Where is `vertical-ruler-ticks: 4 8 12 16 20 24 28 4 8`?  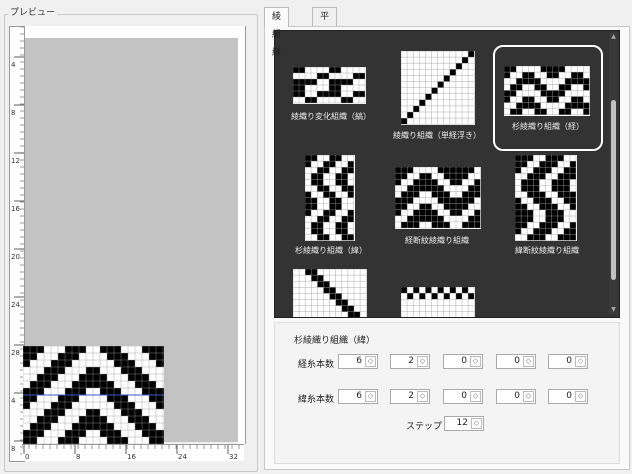 vertical-ruler-ticks: 4 8 12 16 20 24 28 4 8 is located at coordinates (17, 240).